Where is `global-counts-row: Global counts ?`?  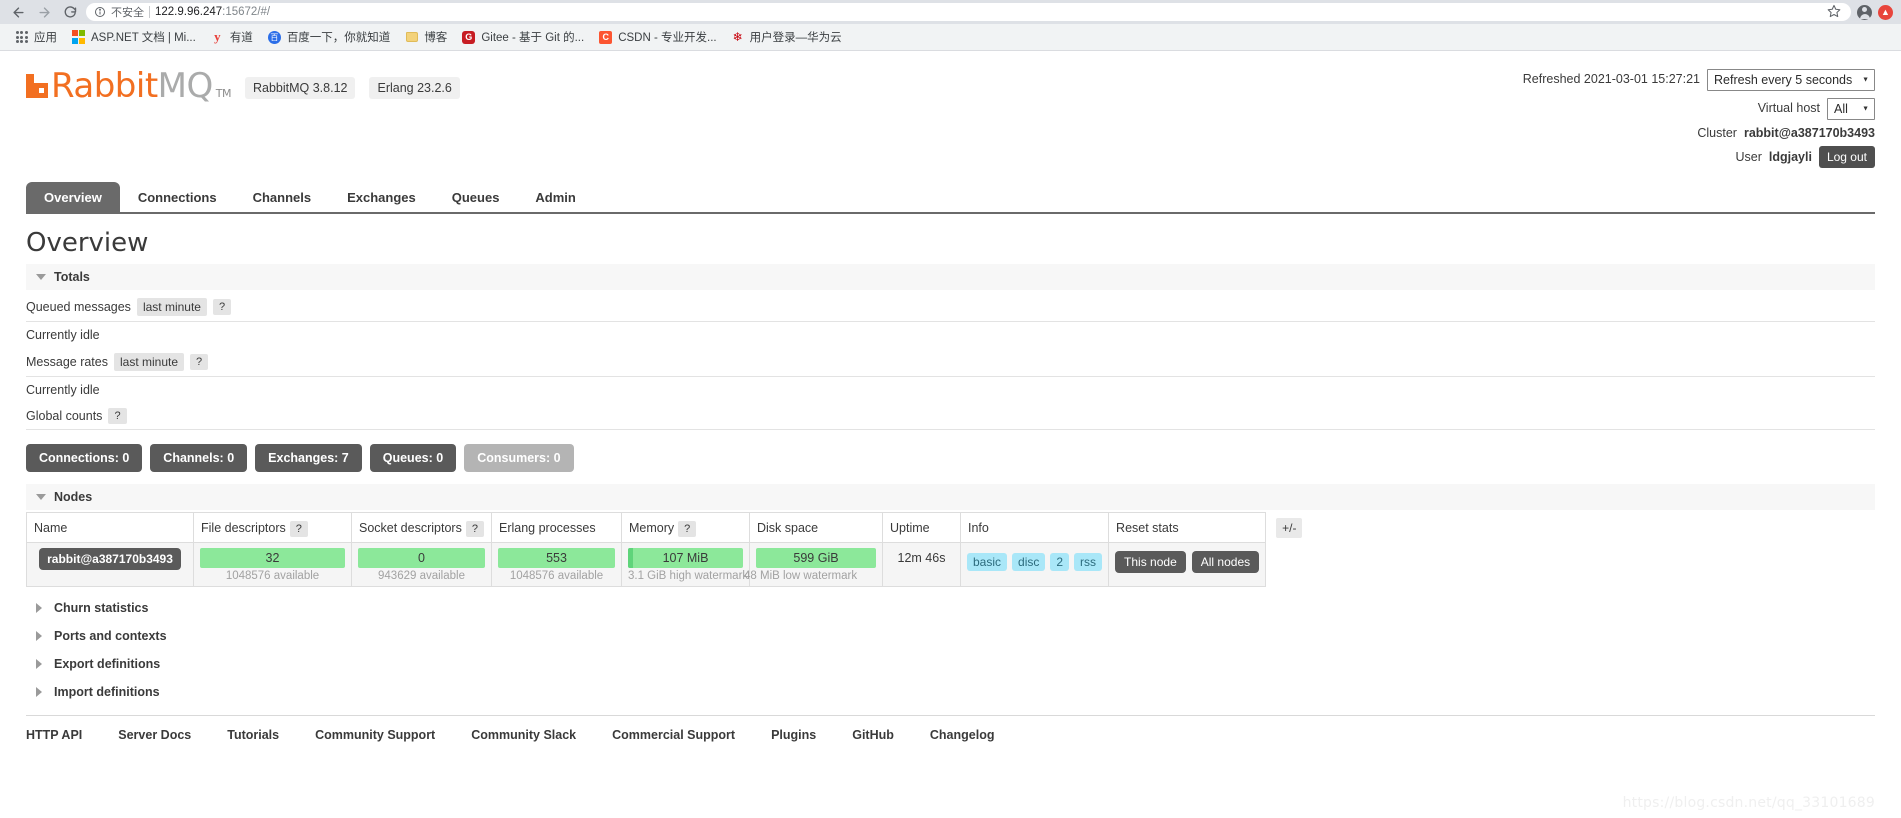
global-counts-row: Global counts ? is located at coordinates (950, 416).